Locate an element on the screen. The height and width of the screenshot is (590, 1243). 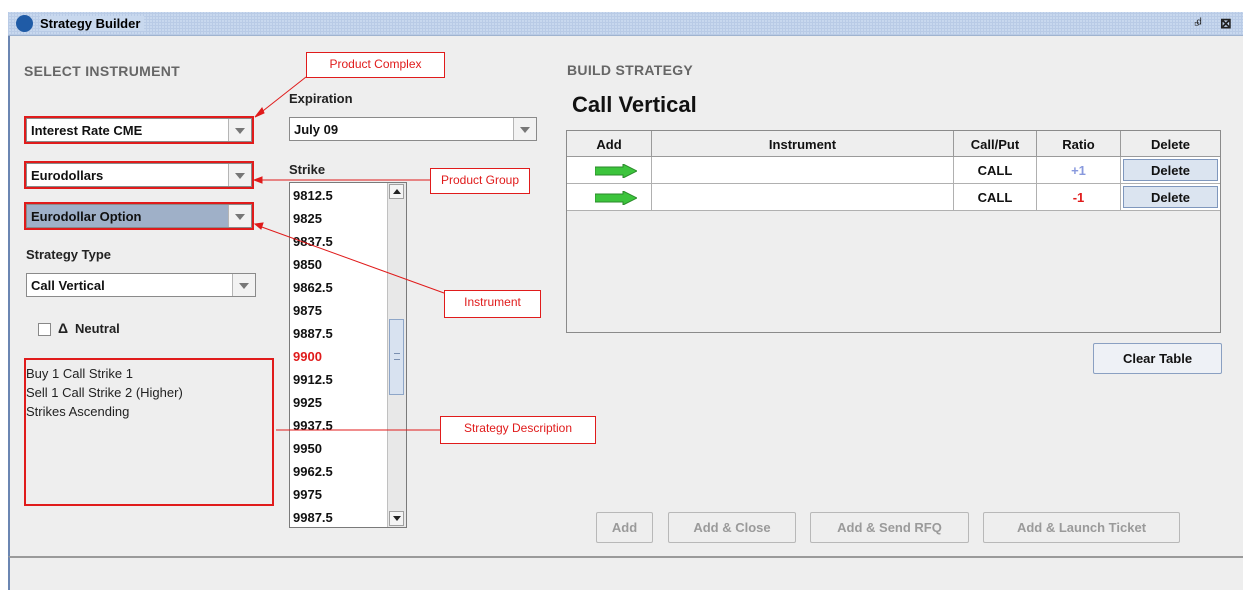
column-header-call-put: Call/Put is located at coordinates (995, 144).